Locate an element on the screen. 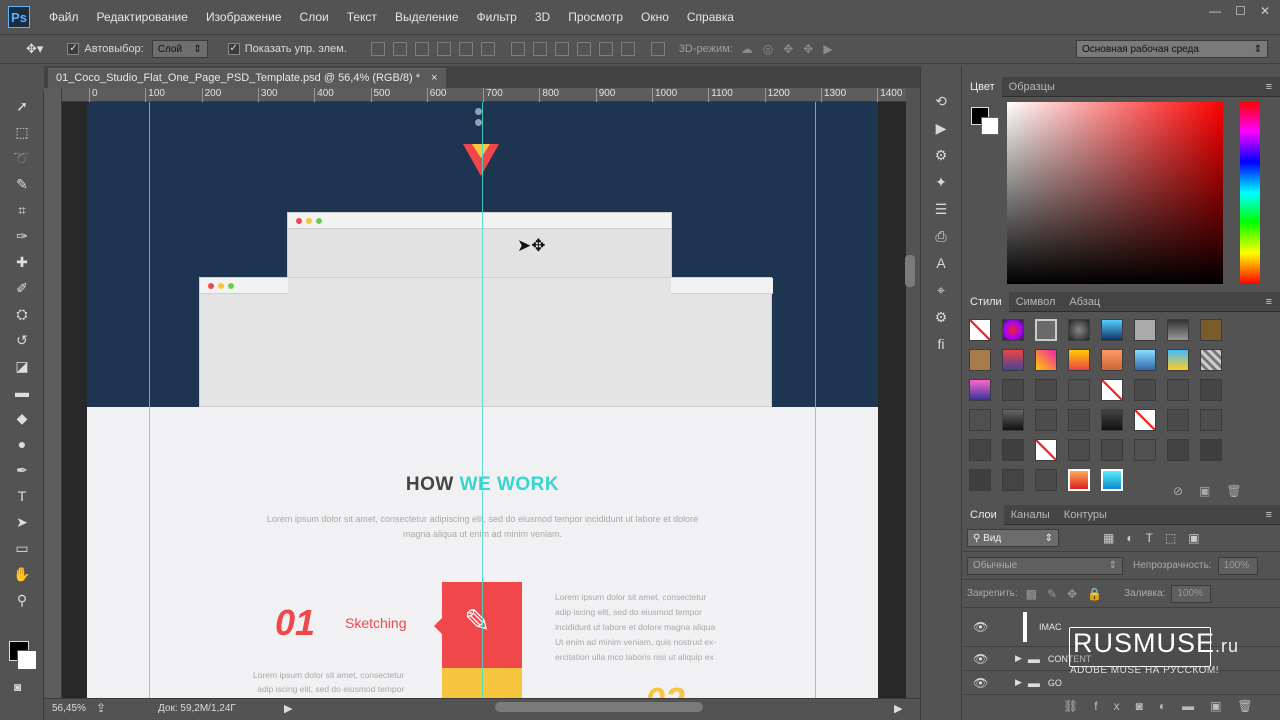  gradient-tool-icon: ▬ is located at coordinates (22, 392).